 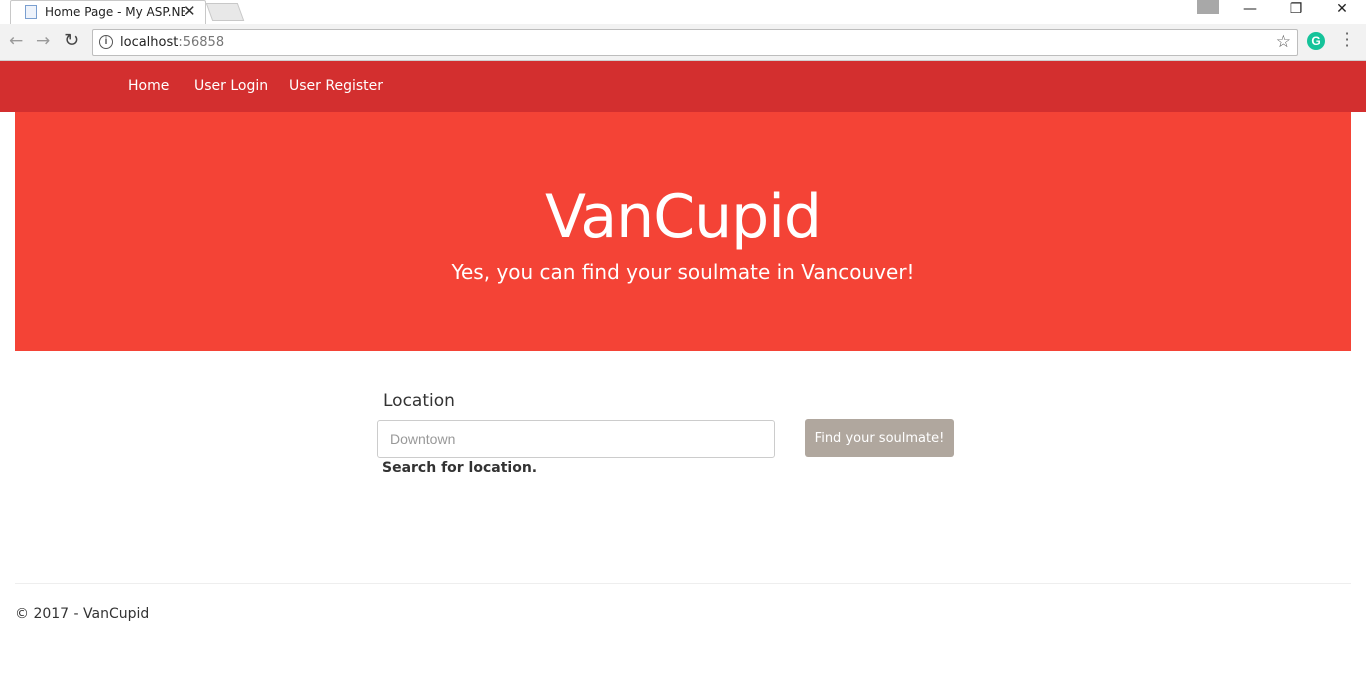 I want to click on footer-copyright: © 2017 - VanCupid, so click(x=82, y=614).